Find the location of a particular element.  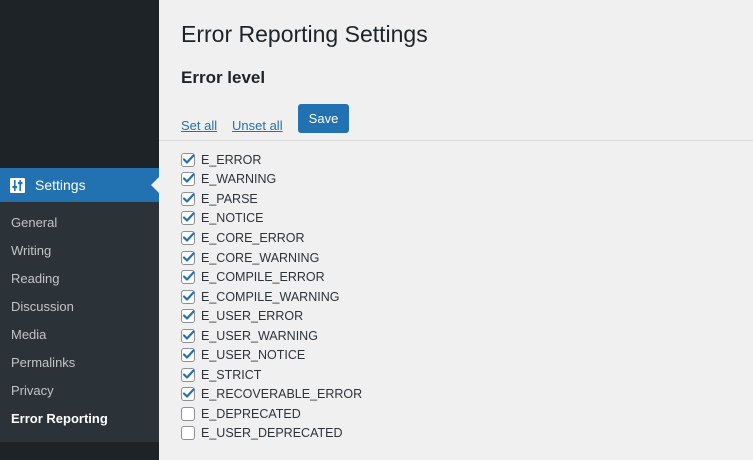

sidebar-item-discussion: Discussion is located at coordinates (79, 307).